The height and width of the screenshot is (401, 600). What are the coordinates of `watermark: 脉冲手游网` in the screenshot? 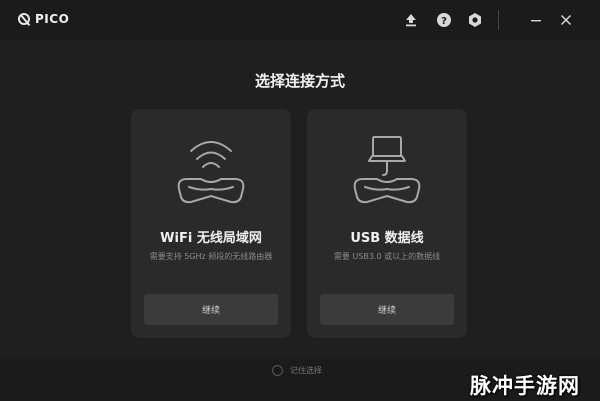 It's located at (525, 386).